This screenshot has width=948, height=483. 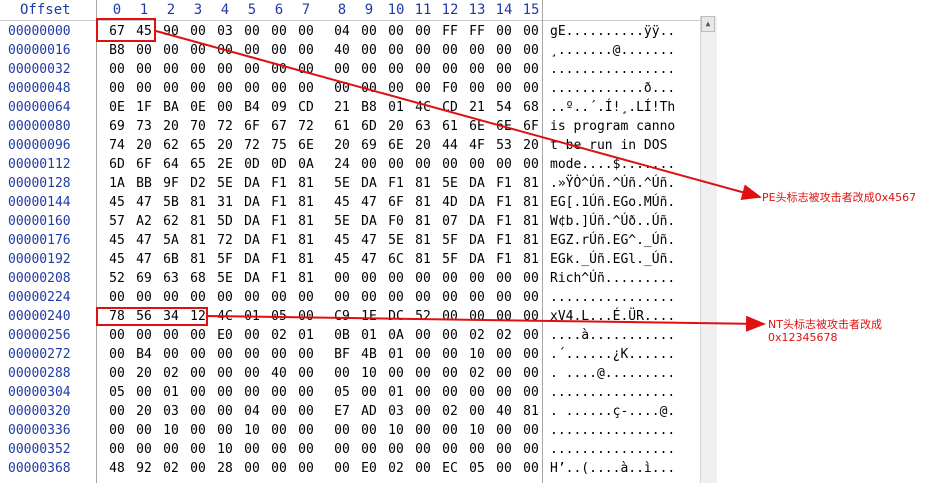 What do you see at coordinates (803, 337) in the screenshot?
I see `nt-annotation-line2: 0x12345678` at bounding box center [803, 337].